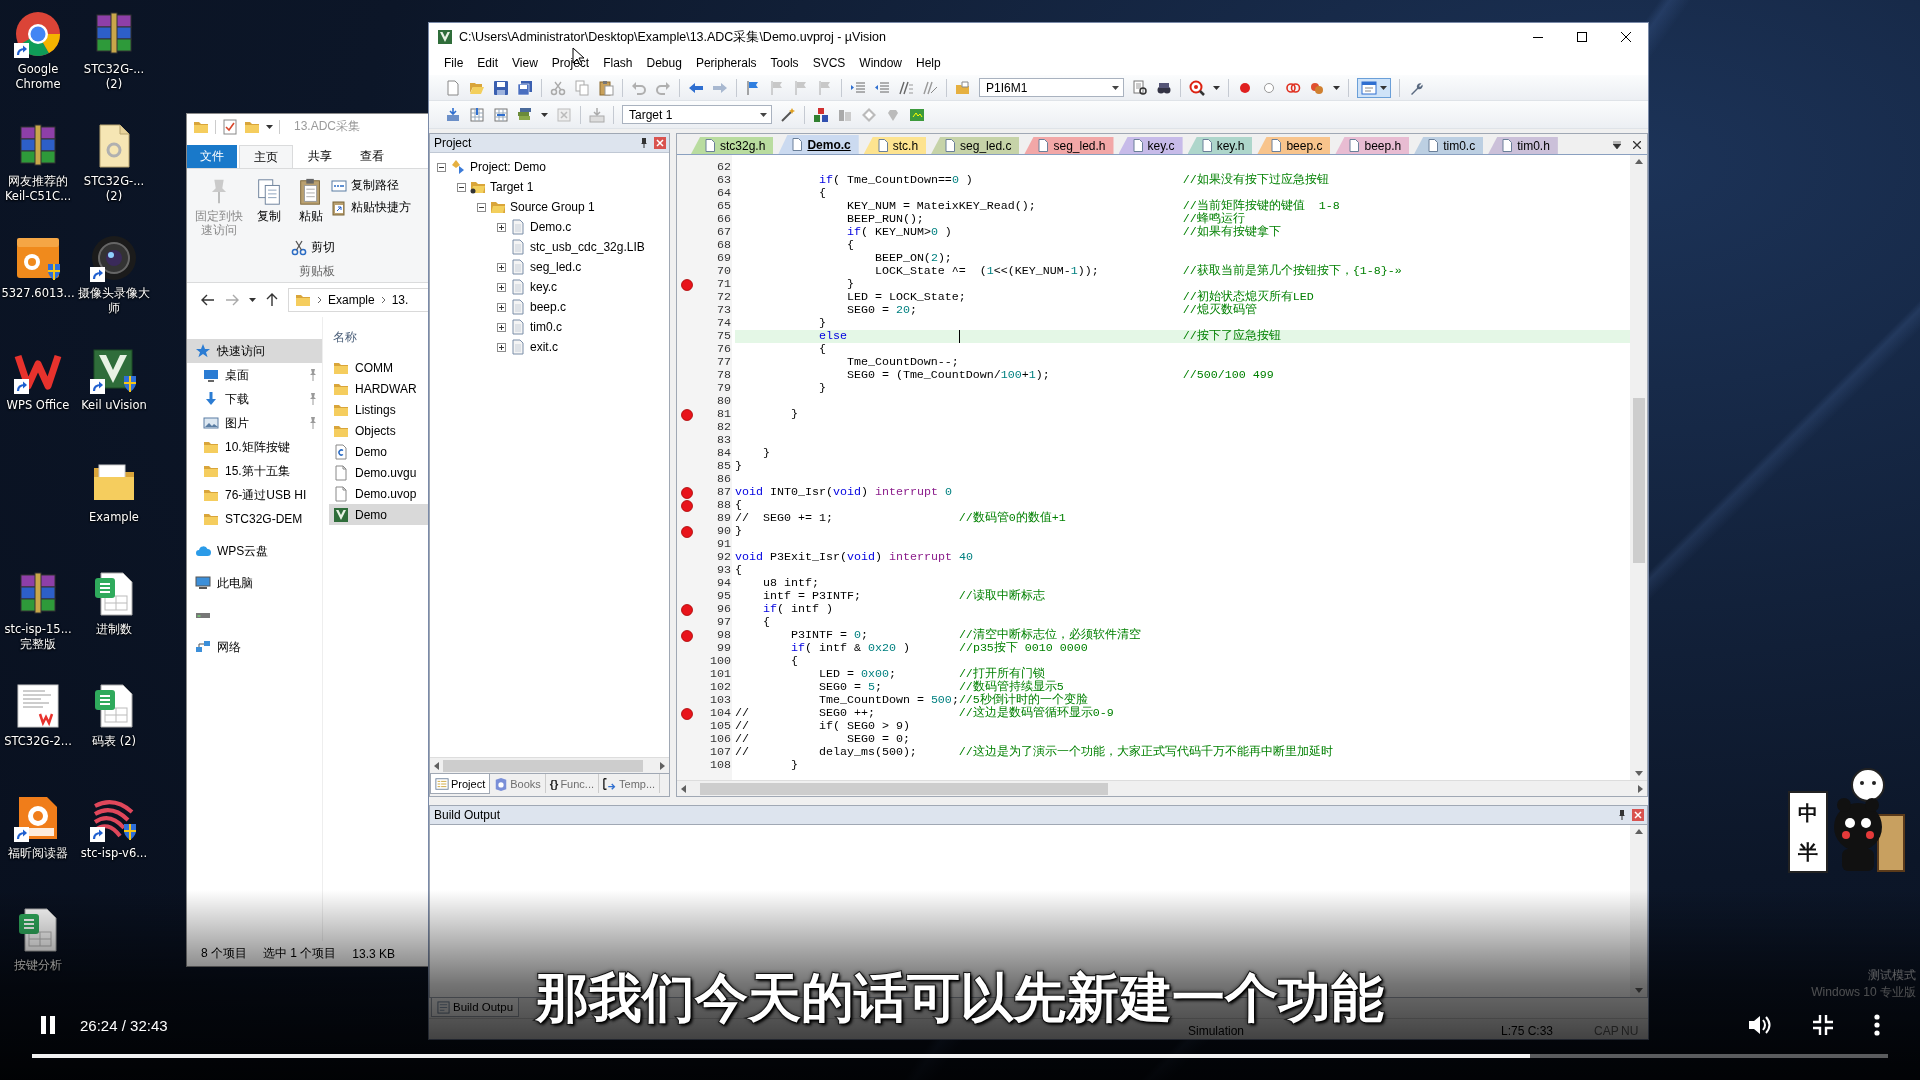  Describe the element at coordinates (371, 207) in the screenshot. I see `ribbon-button: 粘贴快捷方` at that location.